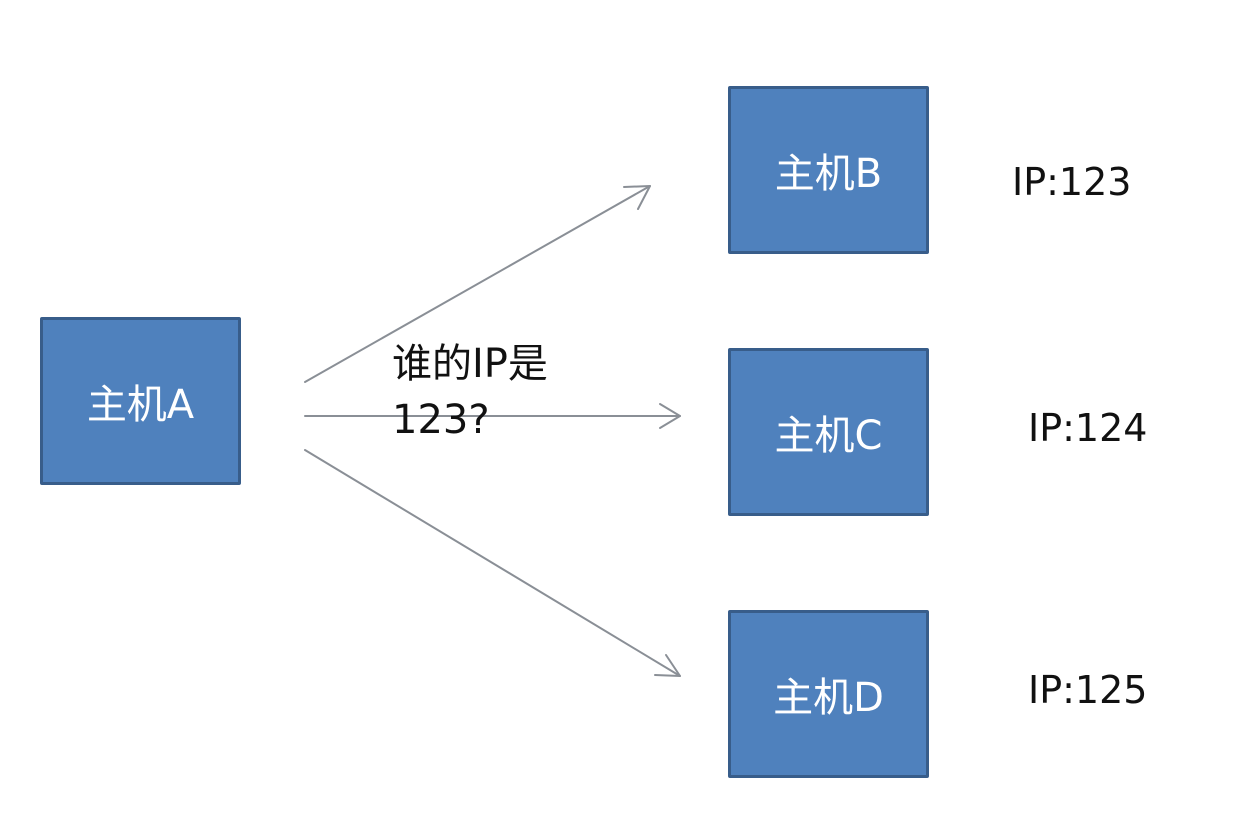  What do you see at coordinates (828, 436) in the screenshot?
I see `host-c-label: 主机C` at bounding box center [828, 436].